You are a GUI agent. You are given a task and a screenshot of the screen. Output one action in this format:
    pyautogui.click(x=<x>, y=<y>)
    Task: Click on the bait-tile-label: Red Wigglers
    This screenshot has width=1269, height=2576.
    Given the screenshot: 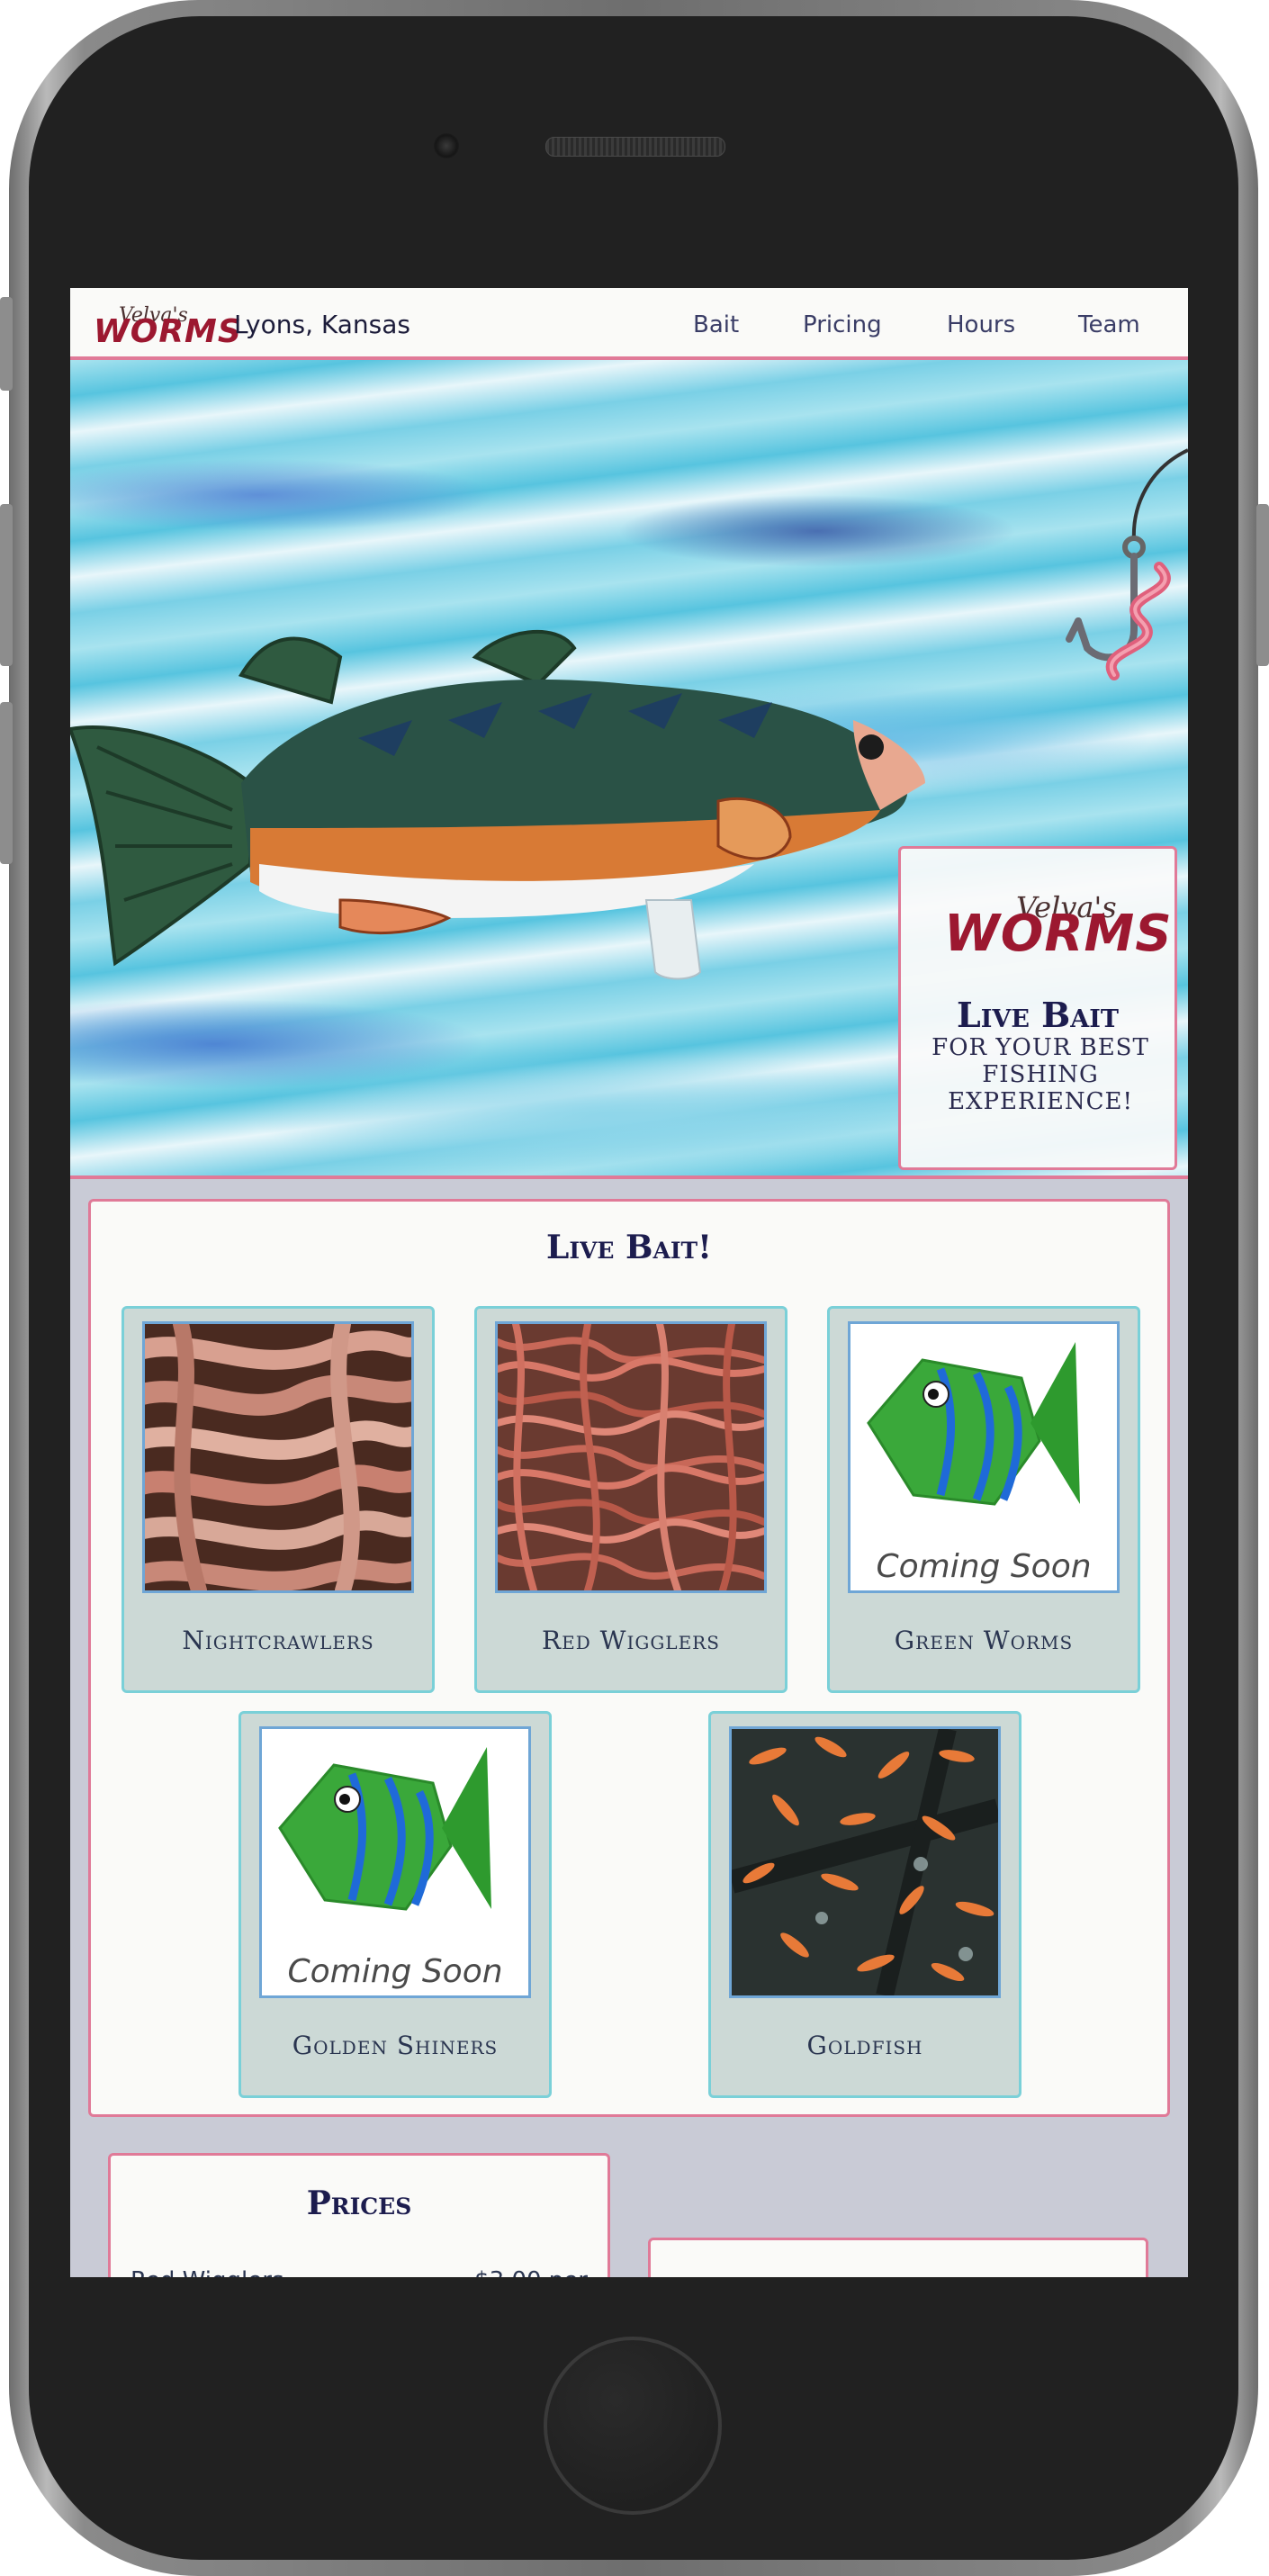 What is the action you would take?
    pyautogui.click(x=631, y=1640)
    